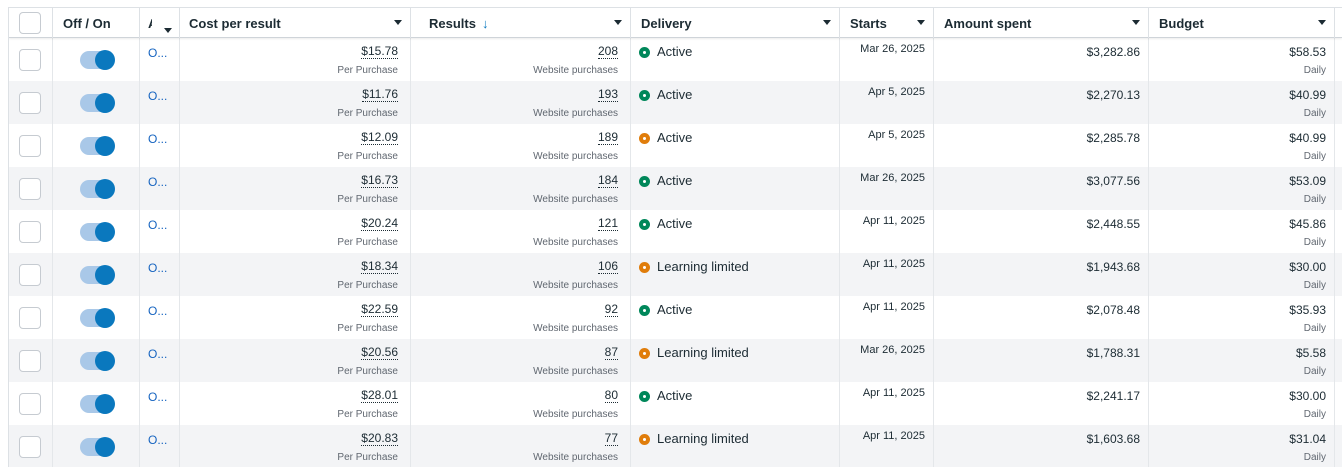 Image resolution: width=1342 pixels, height=467 pixels. What do you see at coordinates (1307, 52) in the screenshot?
I see `budget-value: $58.53` at bounding box center [1307, 52].